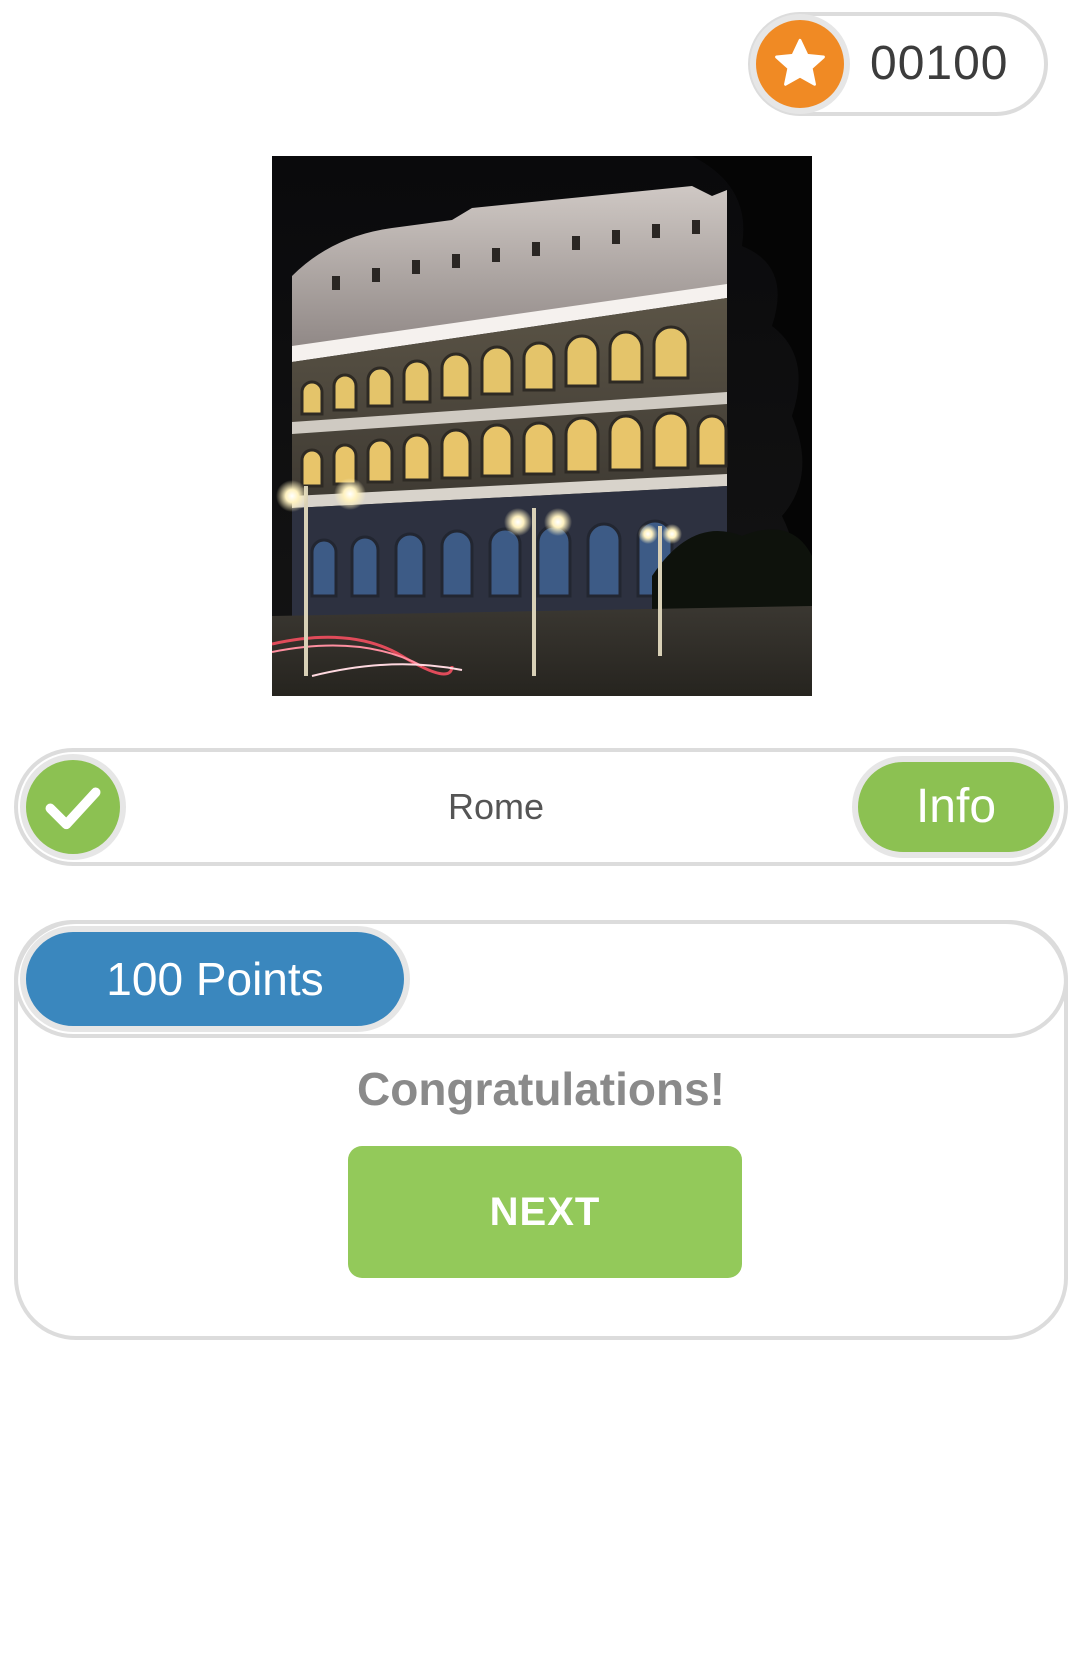 The height and width of the screenshot is (1660, 1080). Describe the element at coordinates (939, 63) in the screenshot. I see `score-value: 00100` at that location.